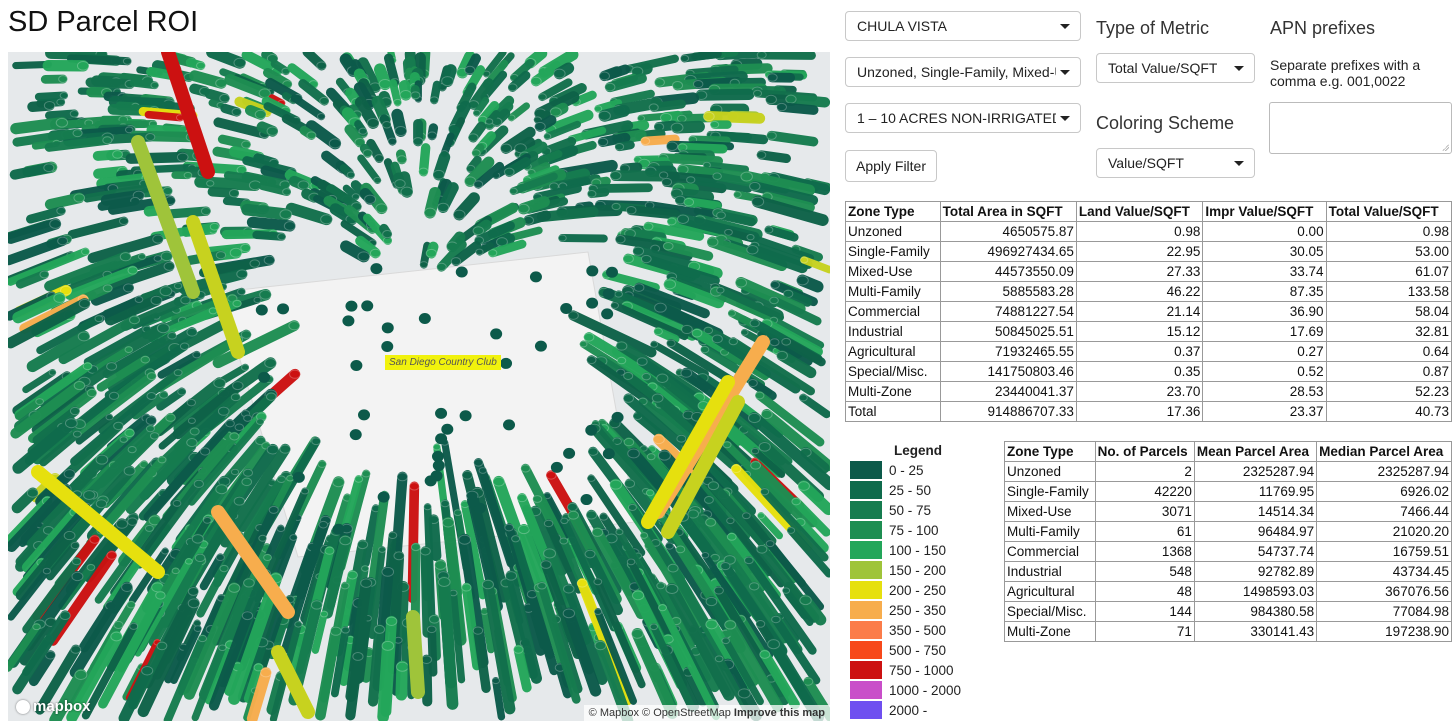  What do you see at coordinates (893, 231) in the screenshot?
I see `table-cell: Unzoned` at bounding box center [893, 231].